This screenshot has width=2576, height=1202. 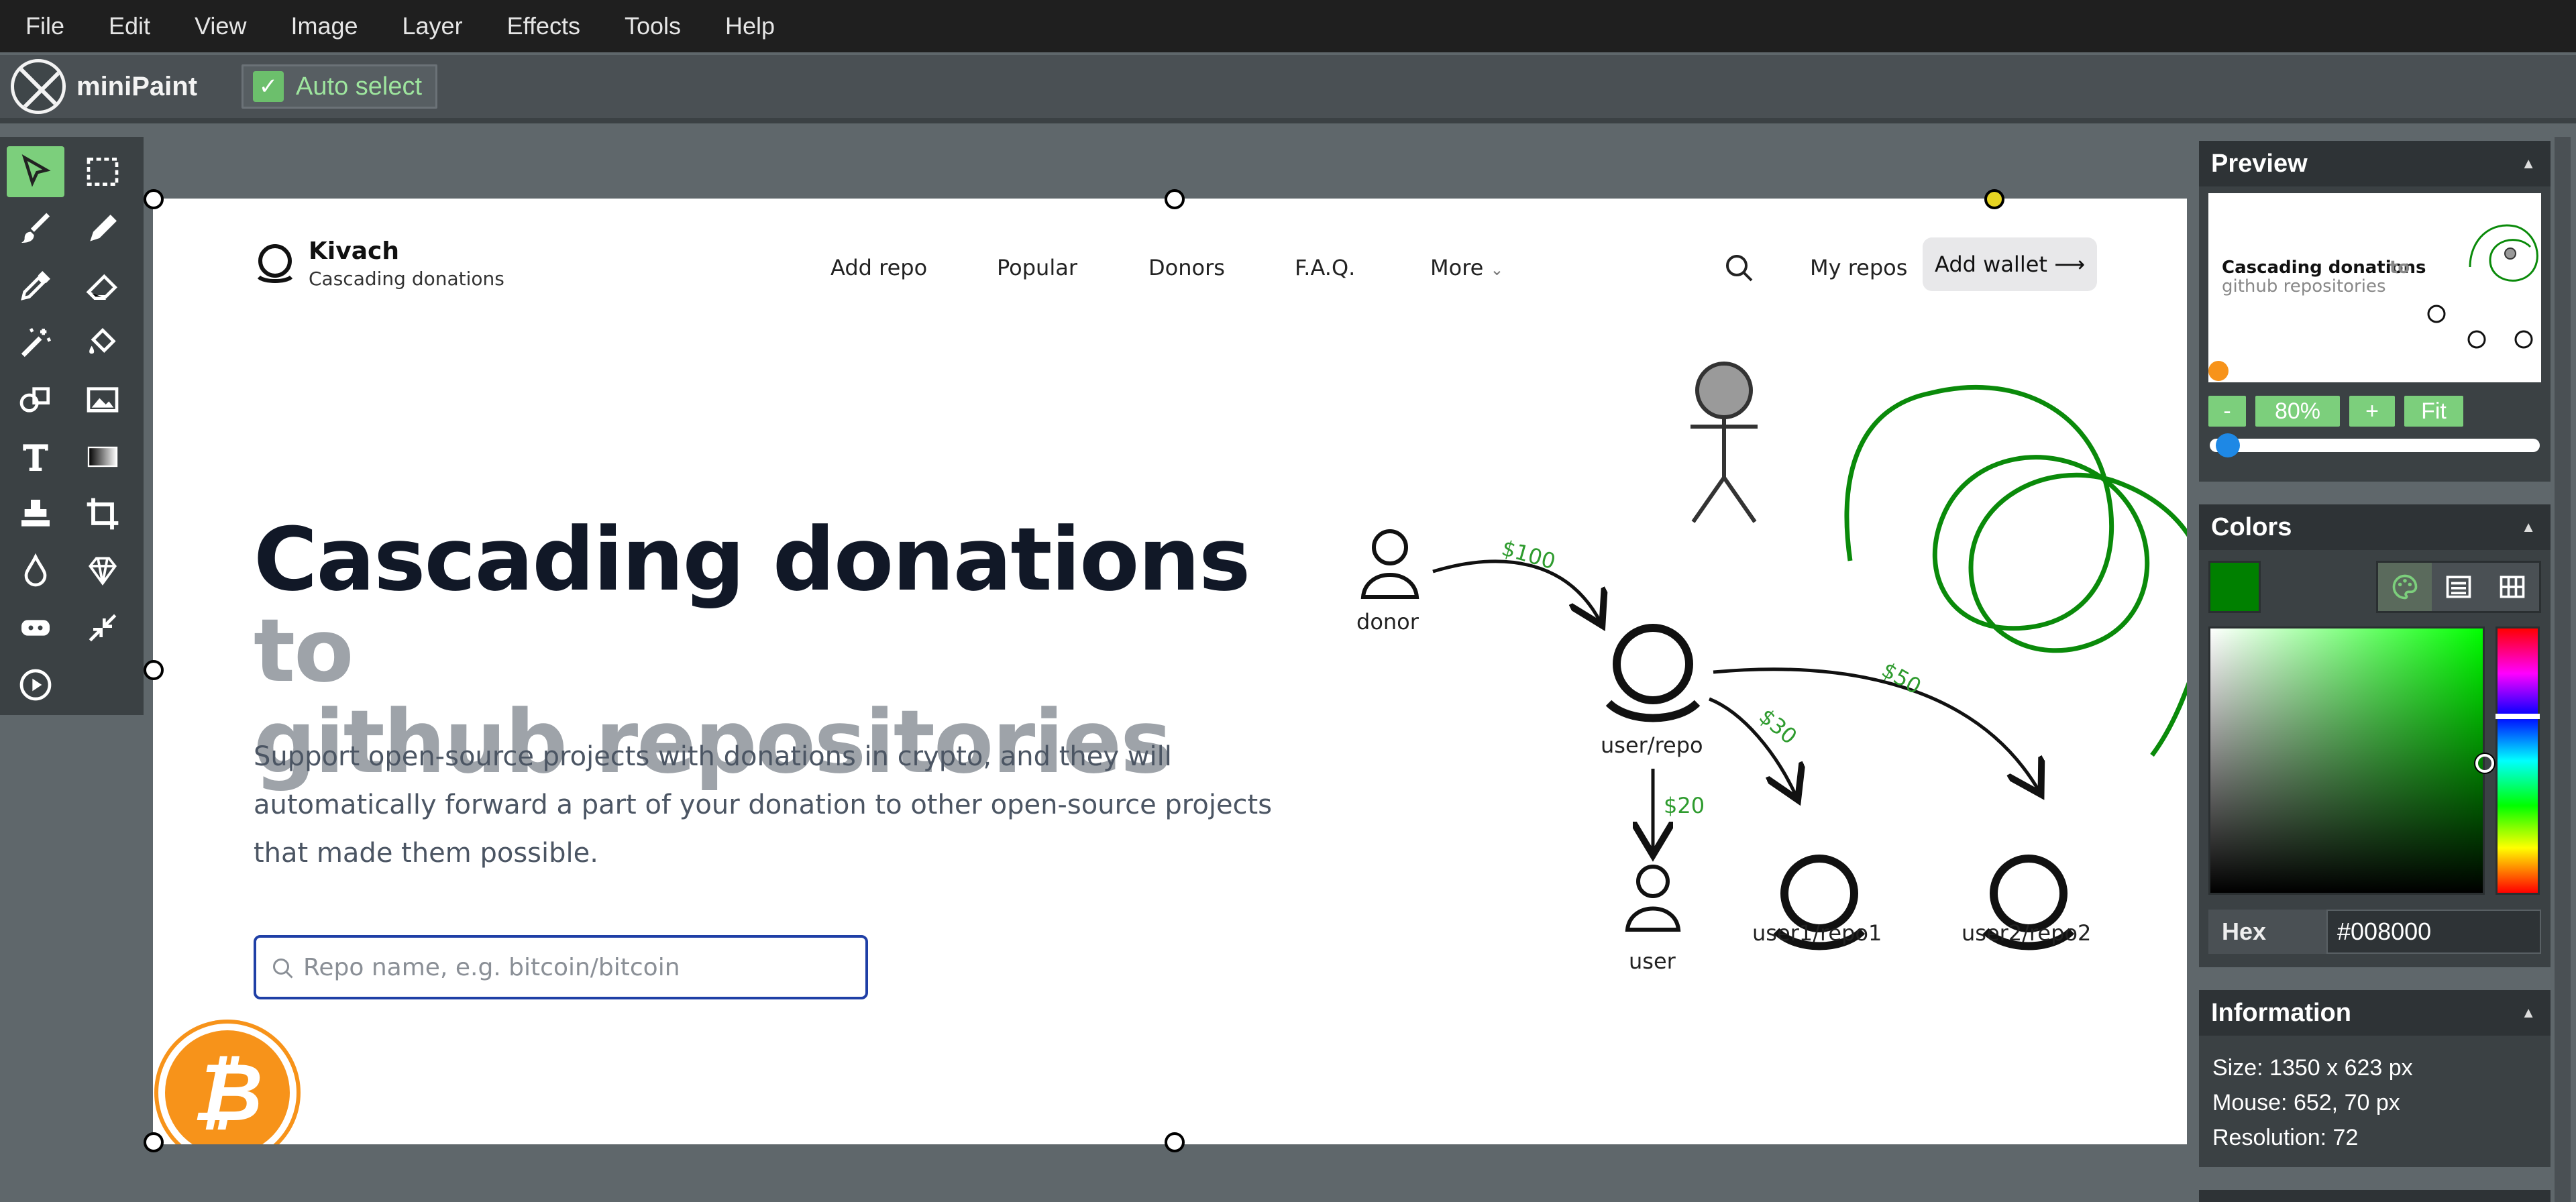 I want to click on auto-select-toggle: ✓ Auto select, so click(x=339, y=86).